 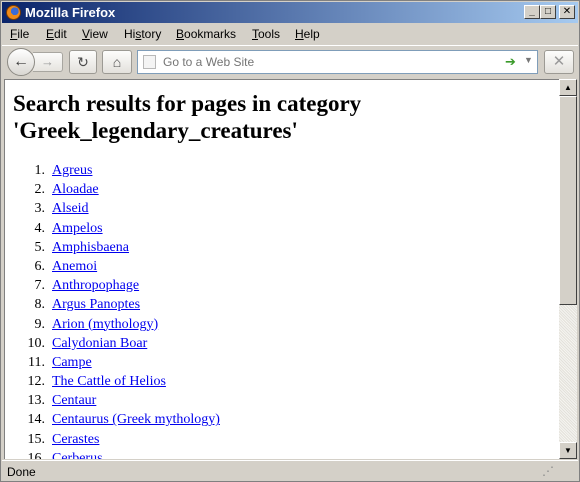 What do you see at coordinates (40, 266) in the screenshot?
I see `result-number: 6.` at bounding box center [40, 266].